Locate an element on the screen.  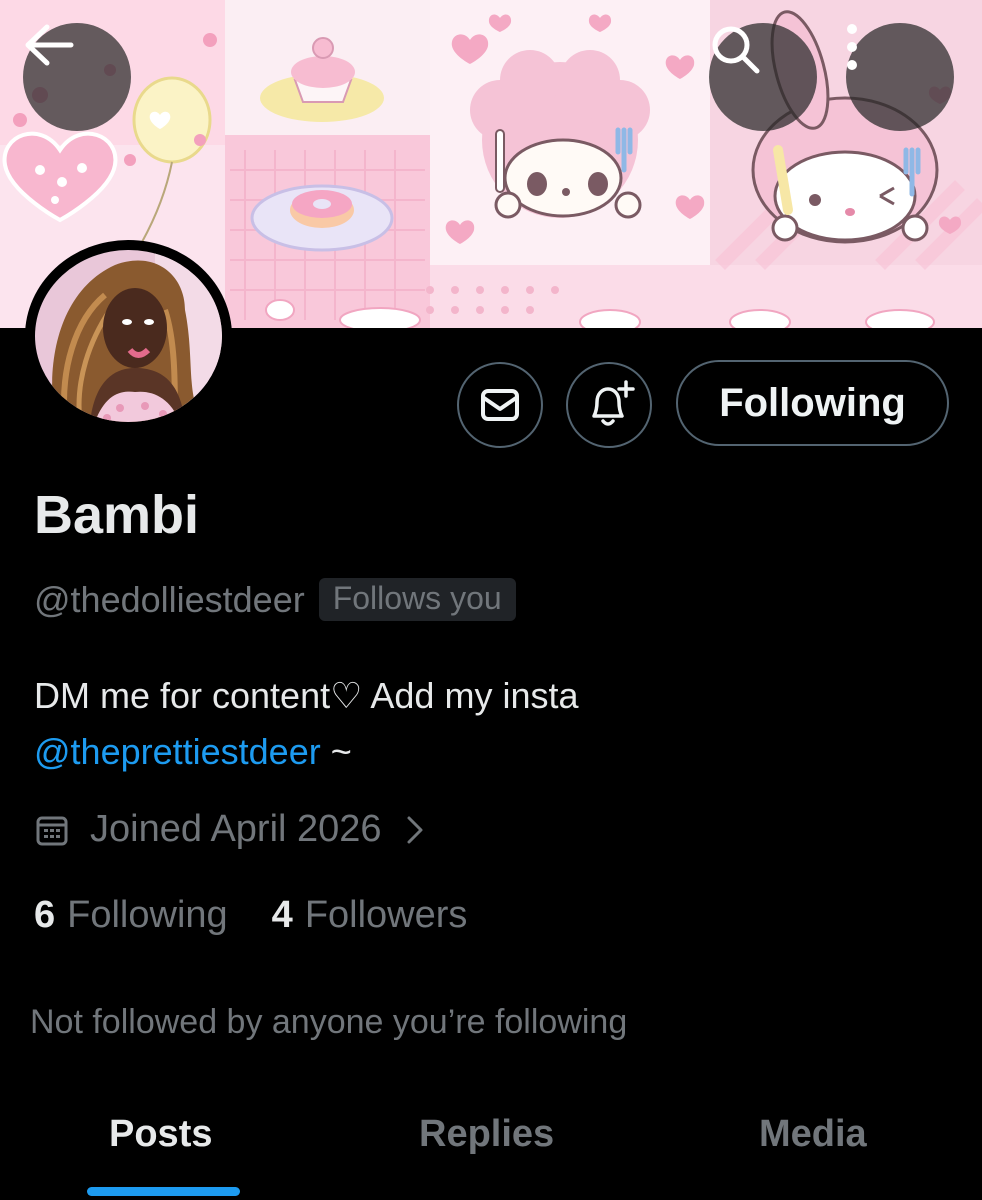
calendar-icon is located at coordinates (52, 830).